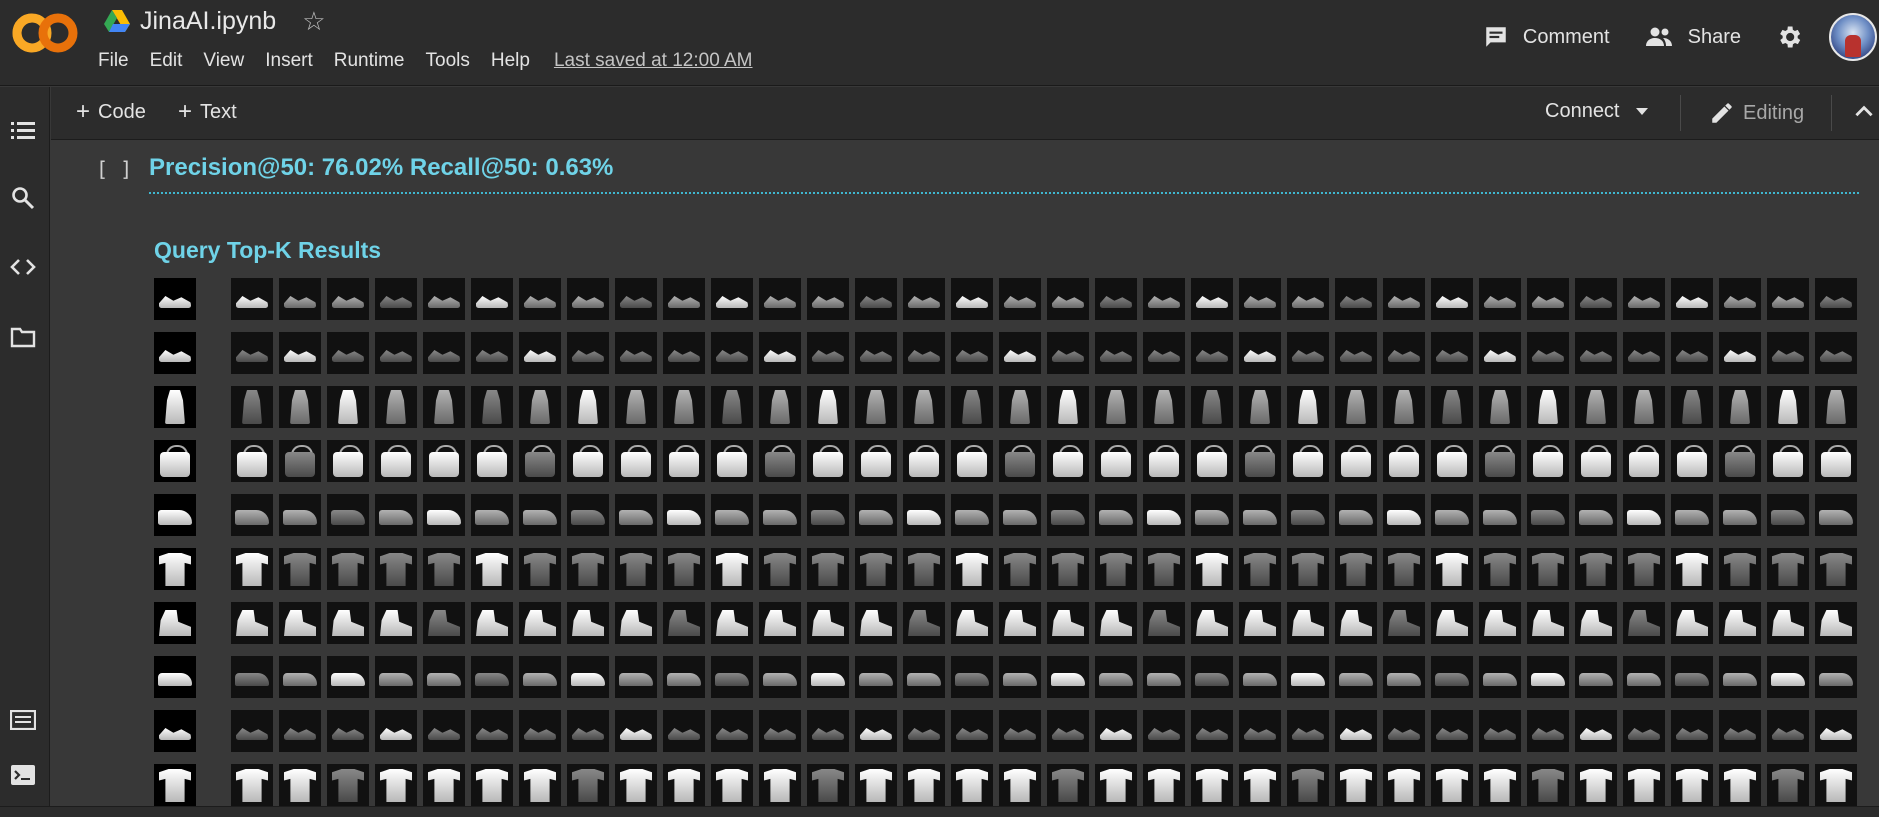 This screenshot has height=817, width=1879. What do you see at coordinates (23, 720) in the screenshot?
I see `command-palette-icon` at bounding box center [23, 720].